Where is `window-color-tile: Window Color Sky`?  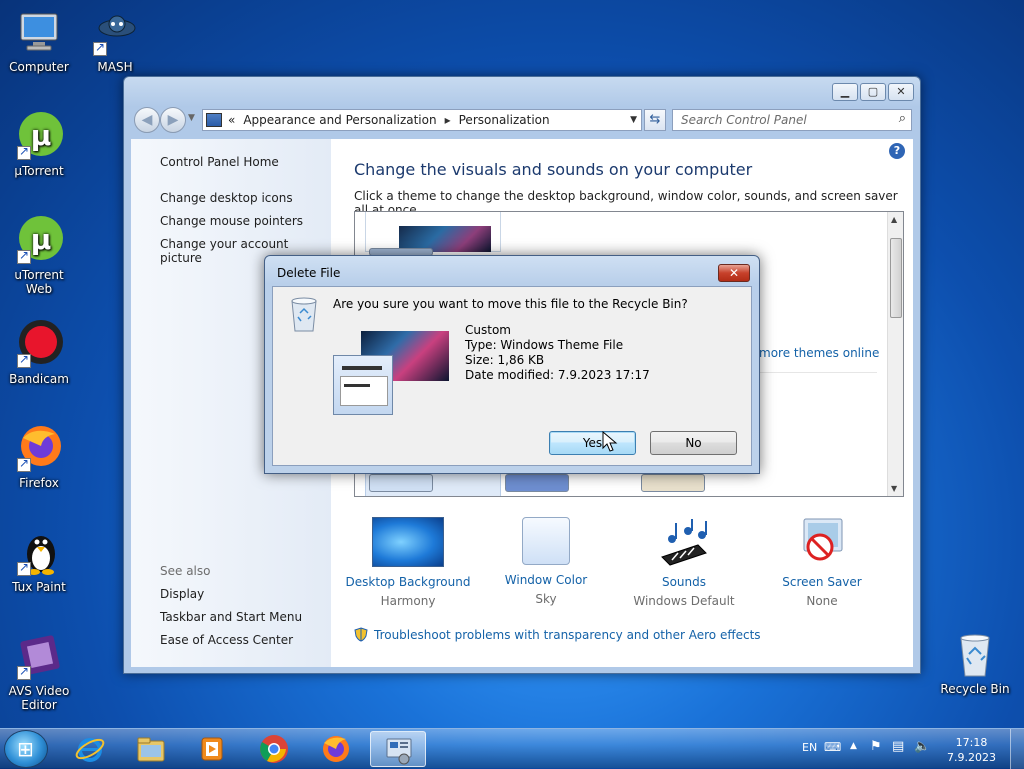 window-color-tile: Window Color Sky is located at coordinates (546, 561).